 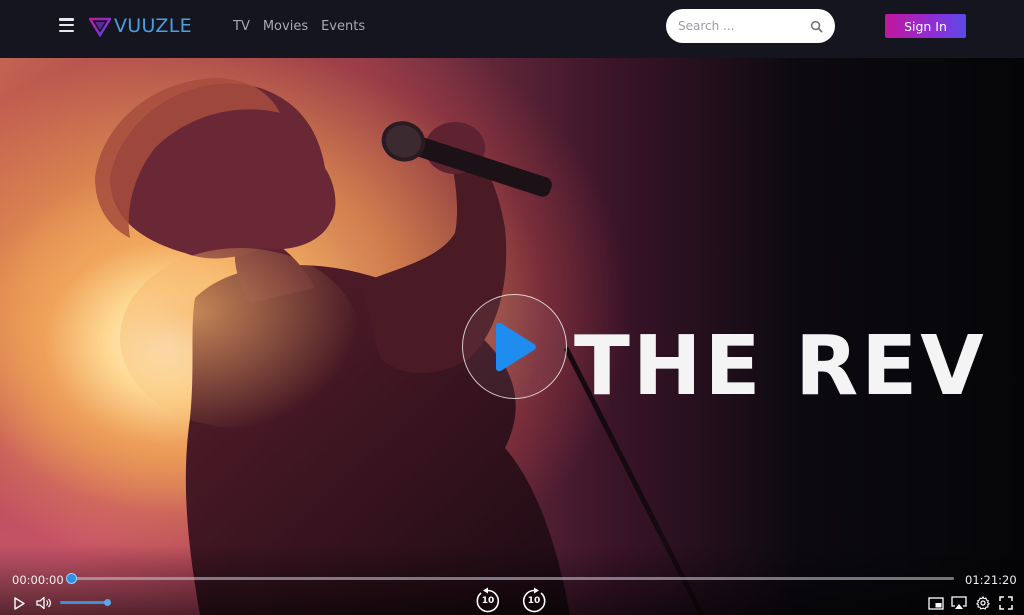 I want to click on forward-10-button: 10, so click(x=534, y=601).